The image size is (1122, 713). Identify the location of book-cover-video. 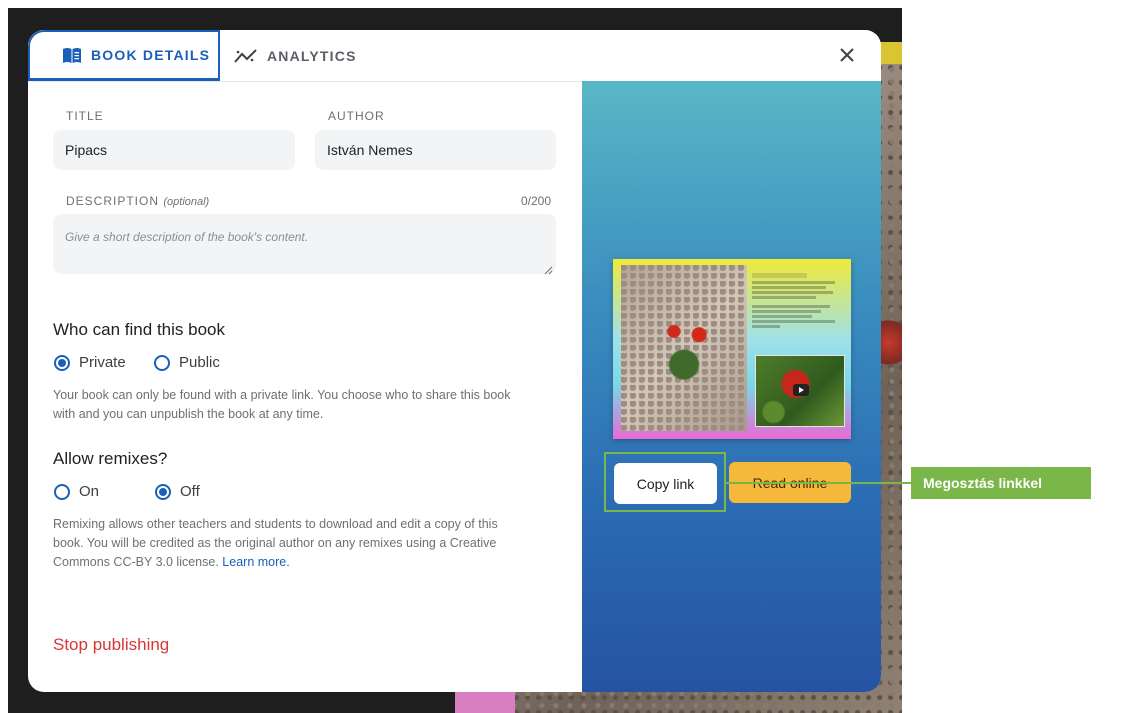
(800, 391).